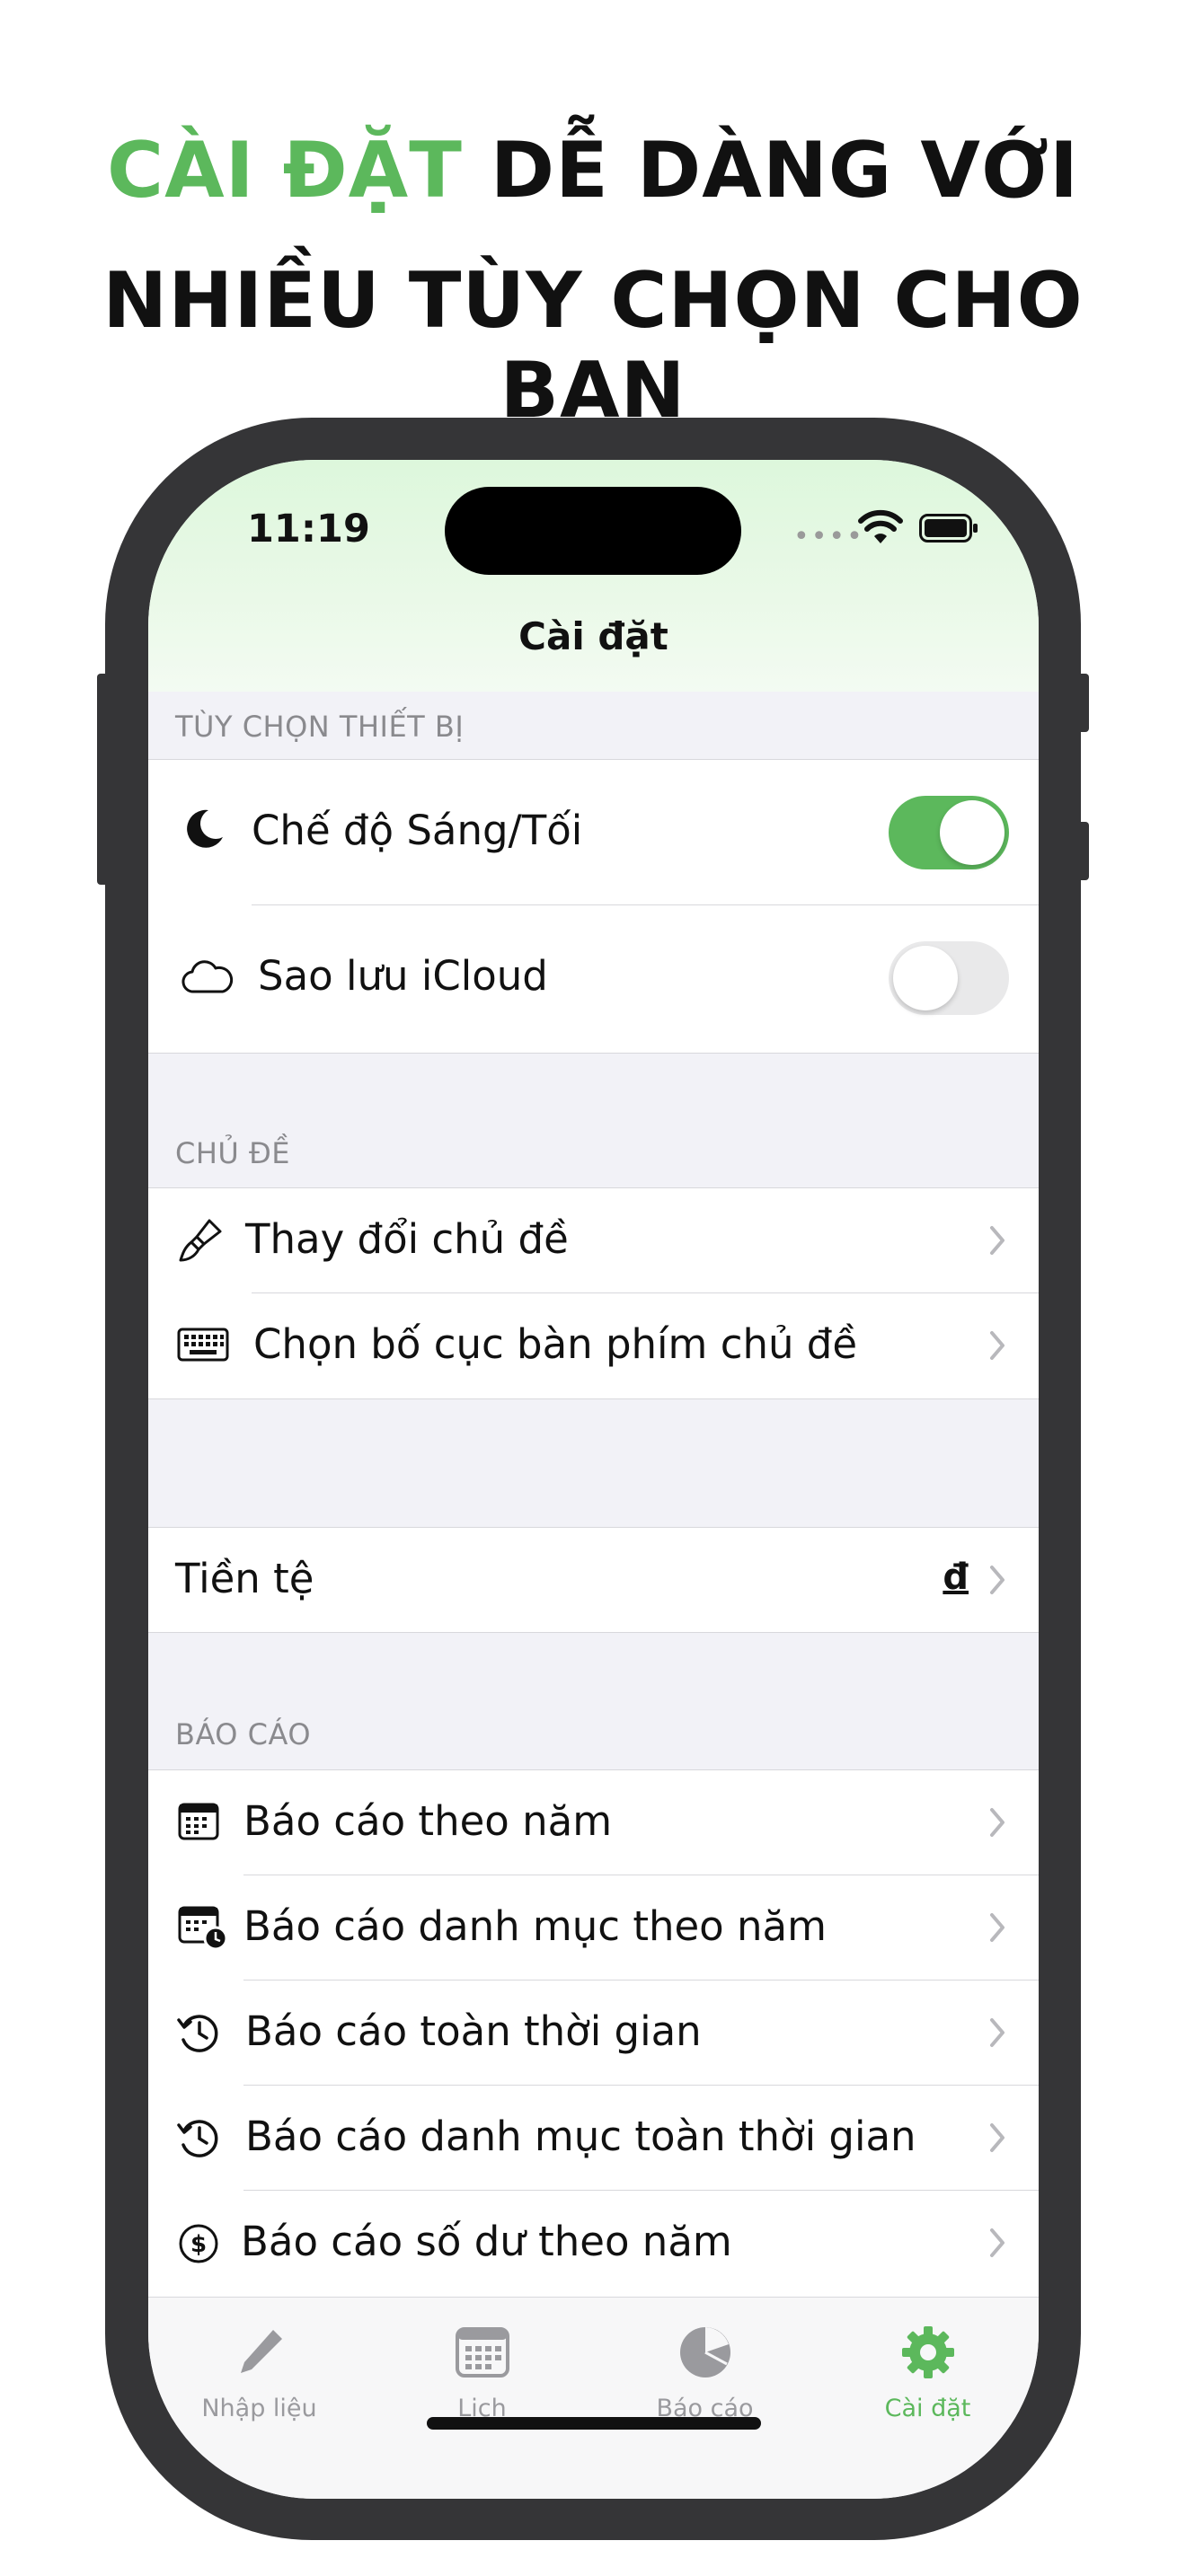 The height and width of the screenshot is (2576, 1186). I want to click on section-header-device: TÙY CHỌN THIẾT BỊ, so click(320, 727).